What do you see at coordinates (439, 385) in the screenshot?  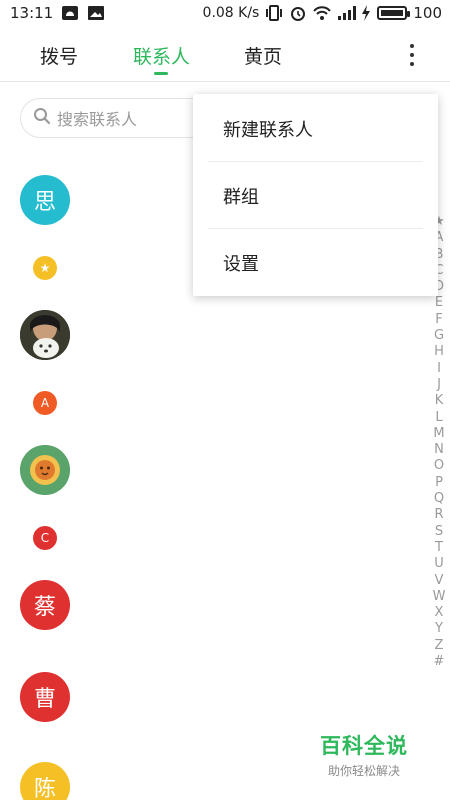 I see `index-letter: J` at bounding box center [439, 385].